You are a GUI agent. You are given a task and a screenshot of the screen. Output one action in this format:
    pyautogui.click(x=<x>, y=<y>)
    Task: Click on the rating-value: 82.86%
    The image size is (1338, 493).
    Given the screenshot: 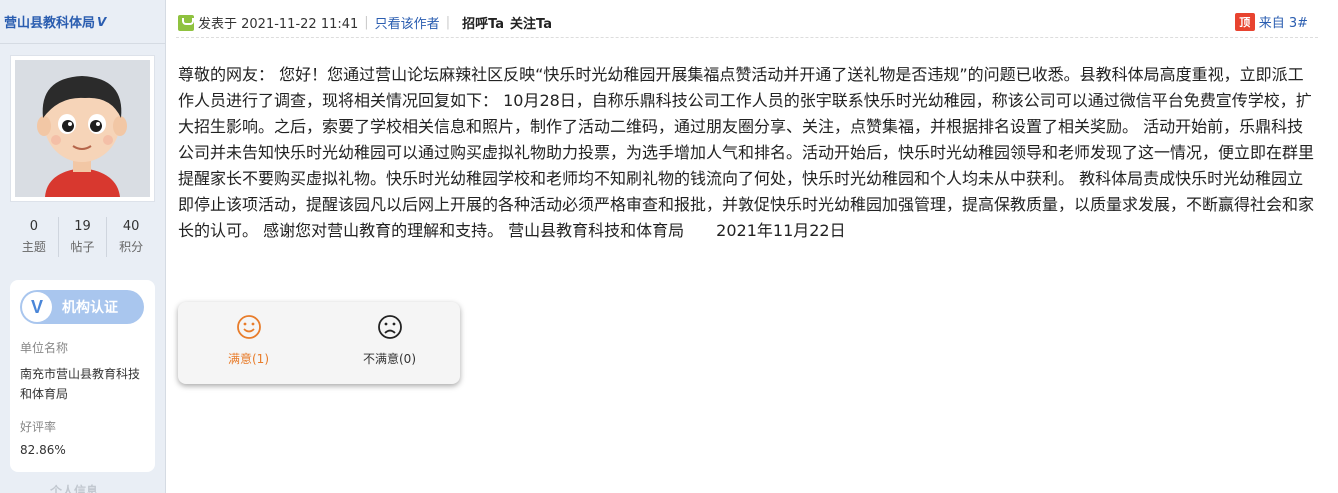 What is the action you would take?
    pyautogui.click(x=43, y=450)
    